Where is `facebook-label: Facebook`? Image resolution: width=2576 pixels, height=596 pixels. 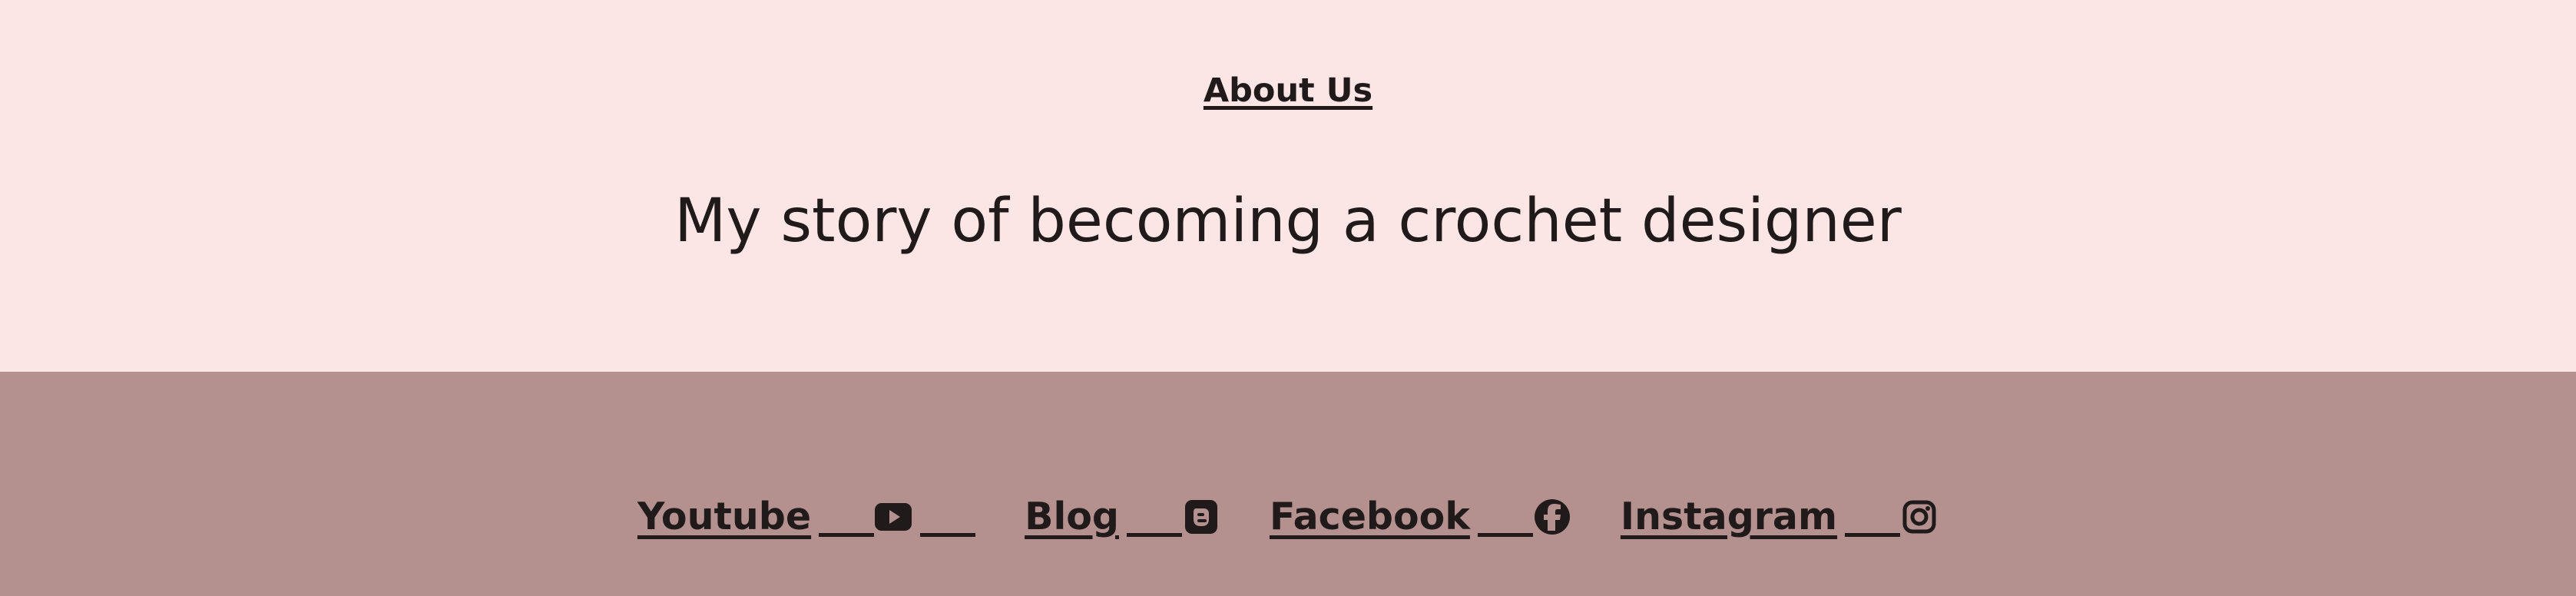 facebook-label: Facebook is located at coordinates (1369, 516).